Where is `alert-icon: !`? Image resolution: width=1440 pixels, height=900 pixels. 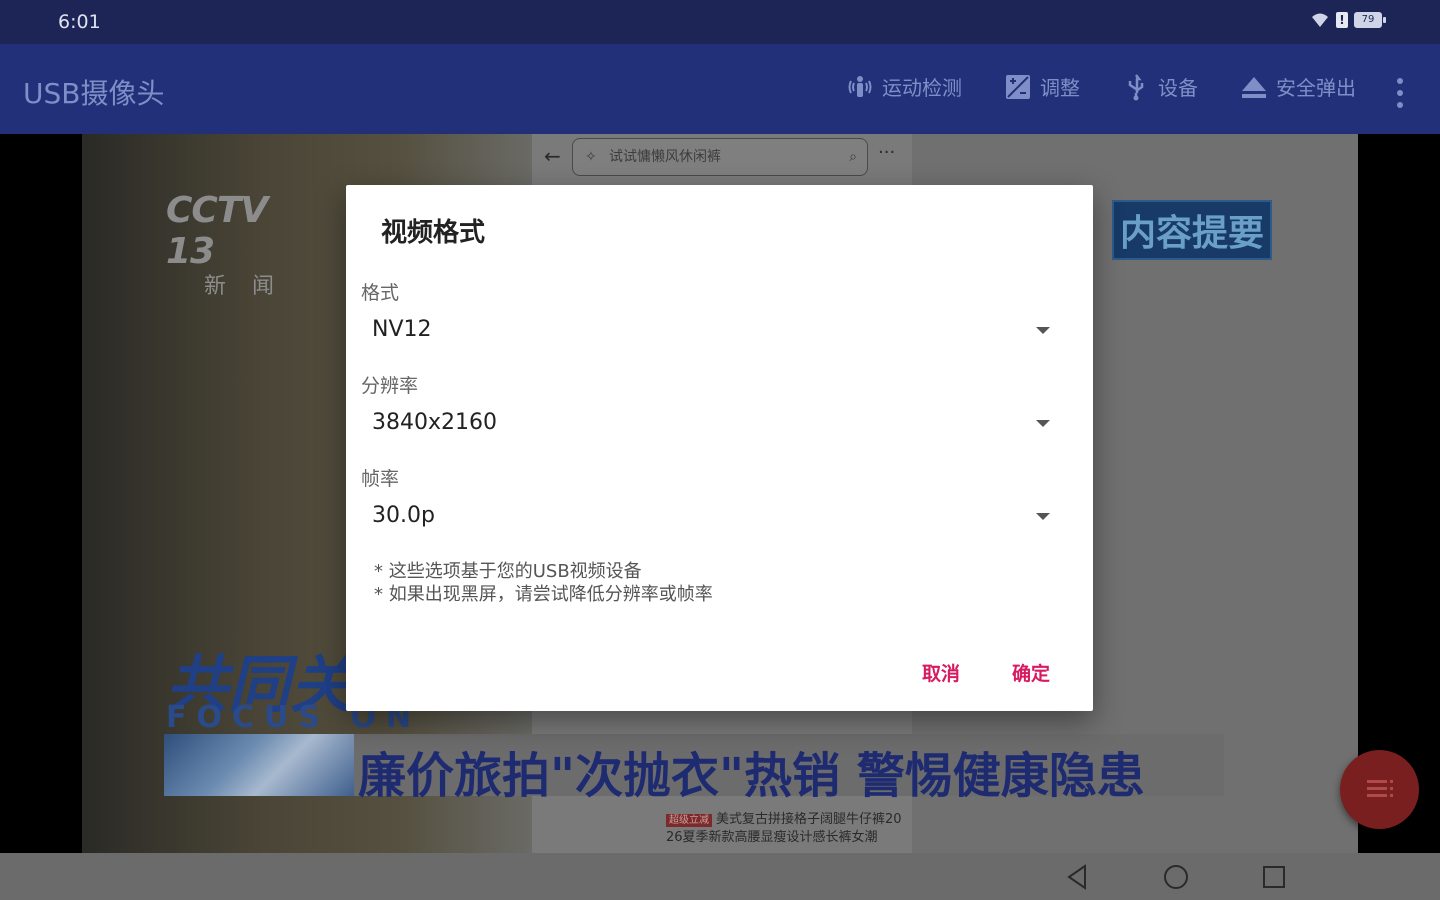 alert-icon: ! is located at coordinates (1342, 20).